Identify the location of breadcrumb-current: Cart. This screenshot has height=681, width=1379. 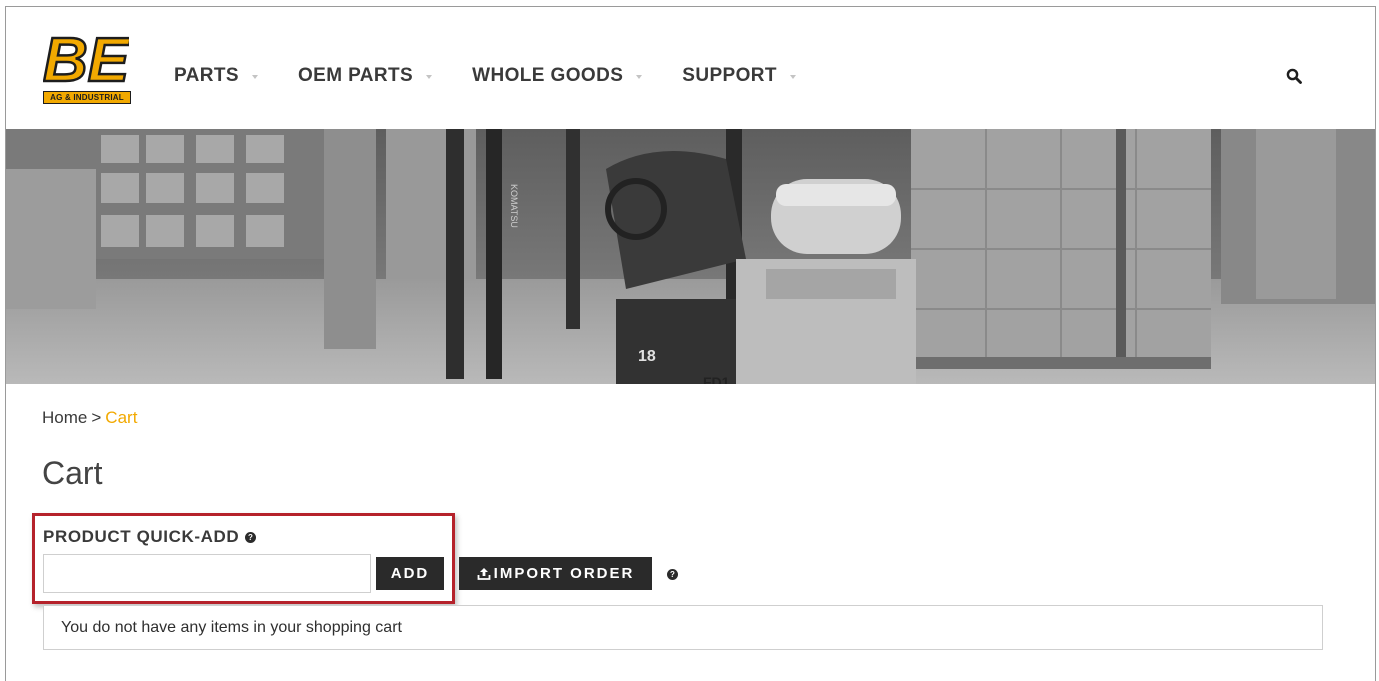
(121, 417).